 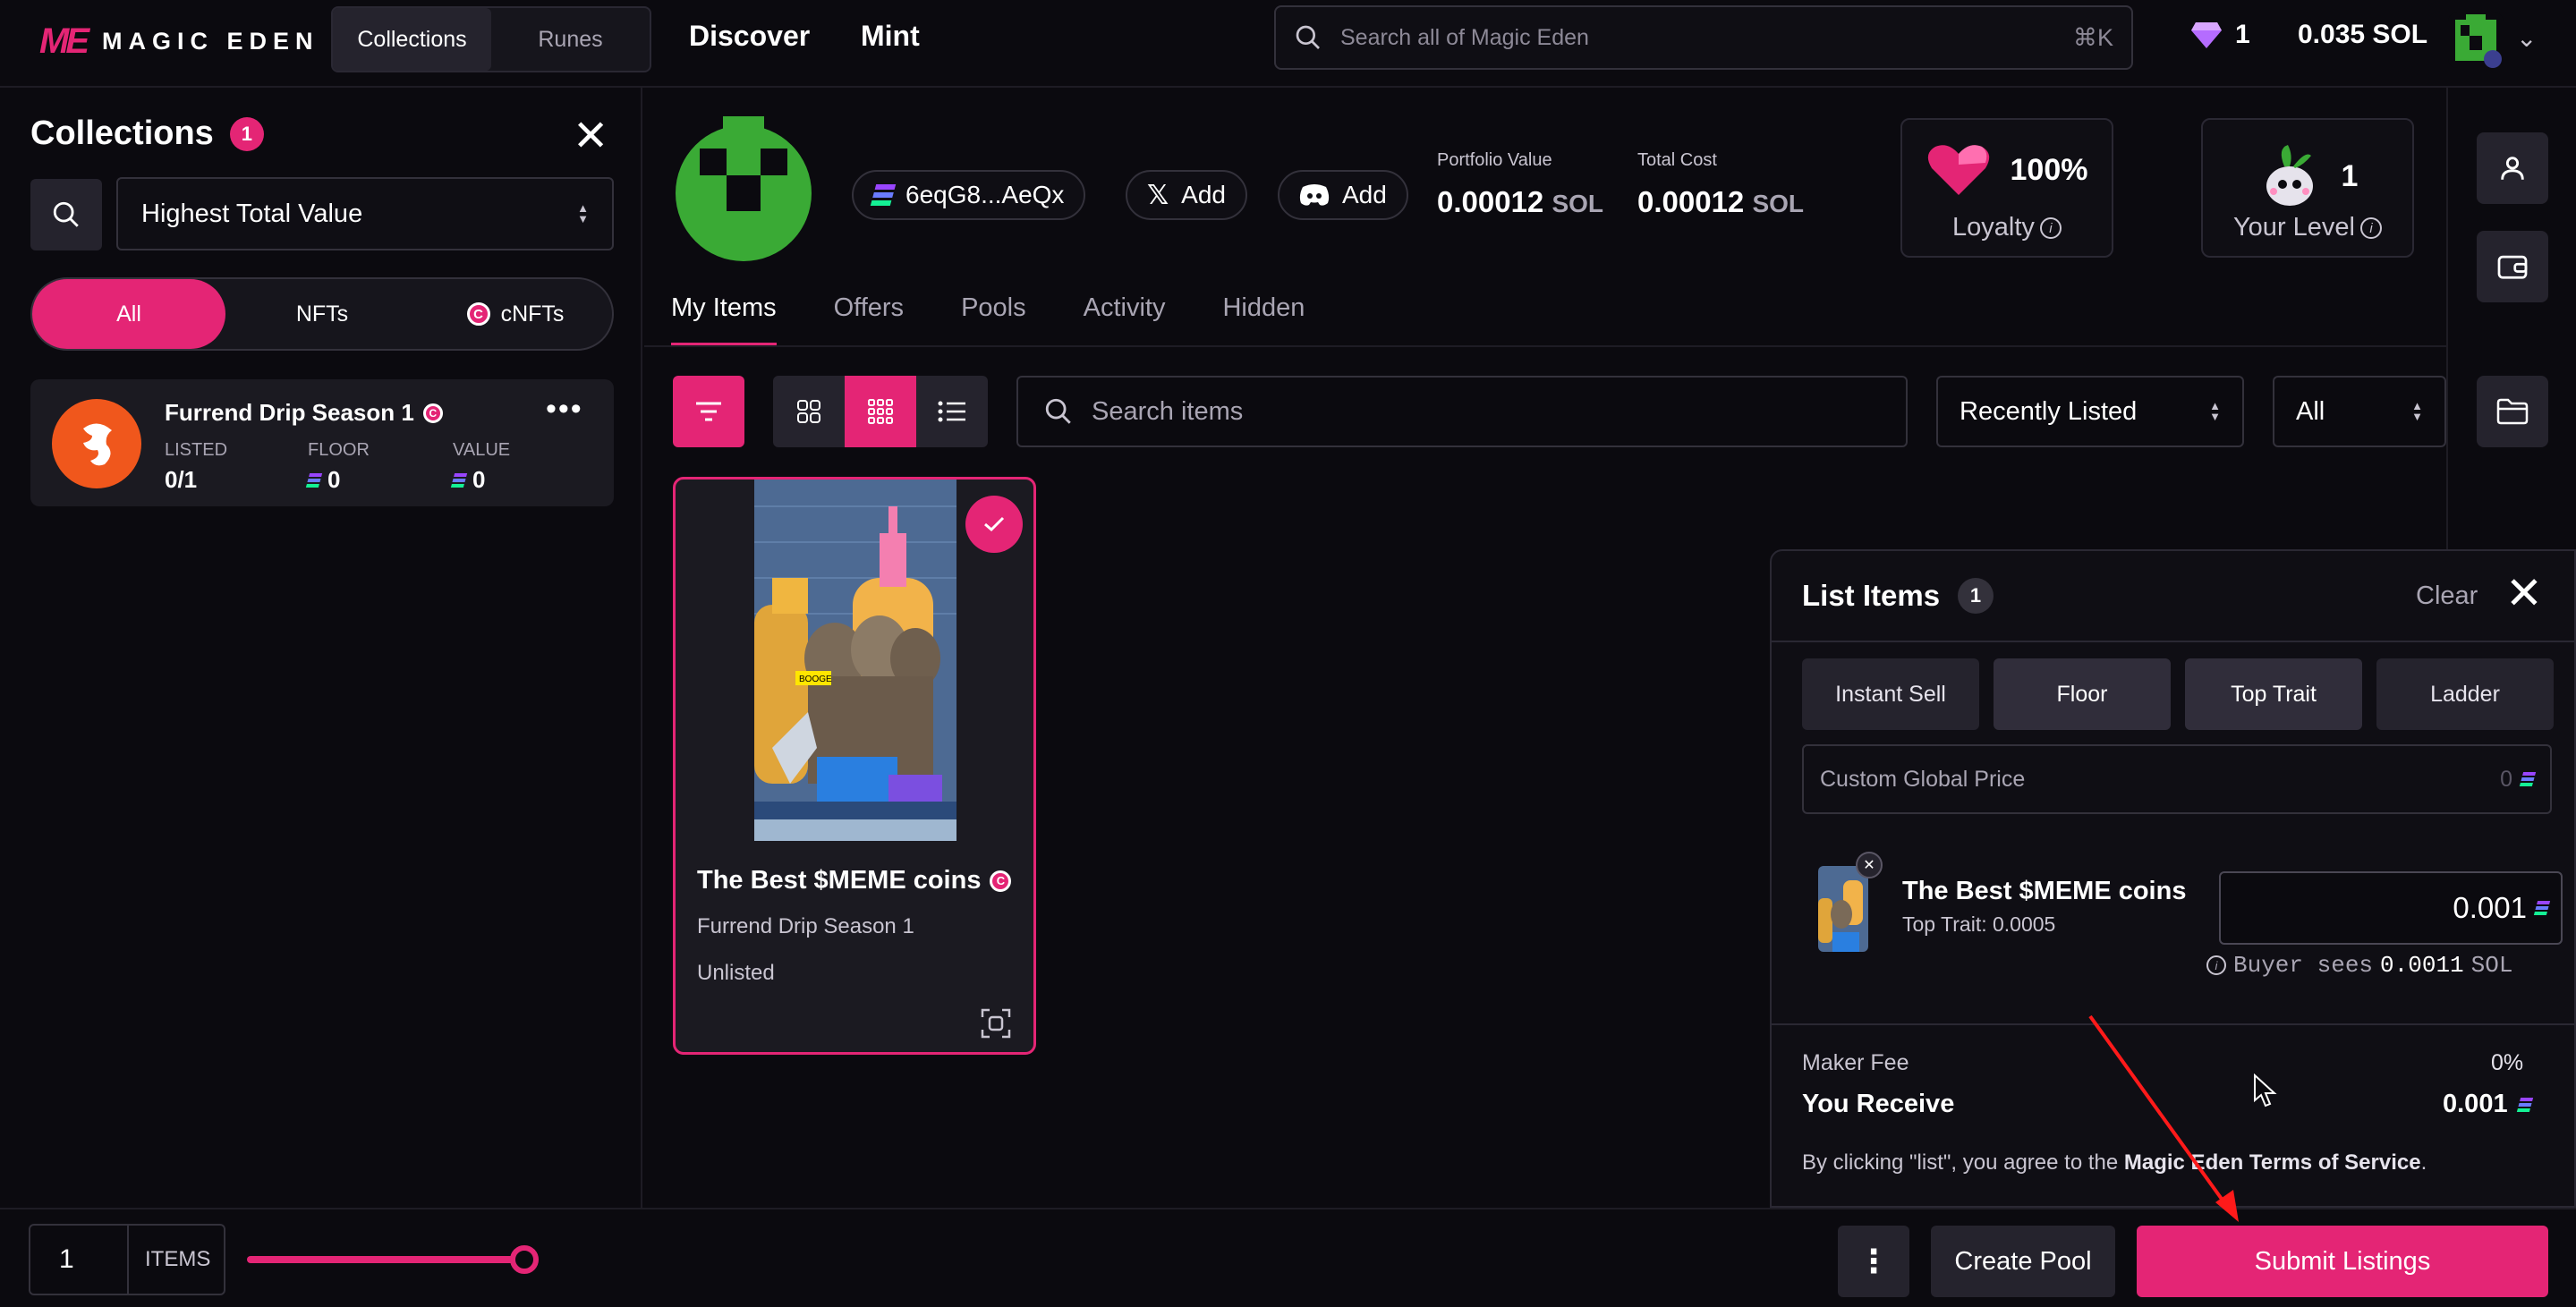 I want to click on collection-sort-select: Highest Total Value ▲ ▼, so click(x=365, y=213).